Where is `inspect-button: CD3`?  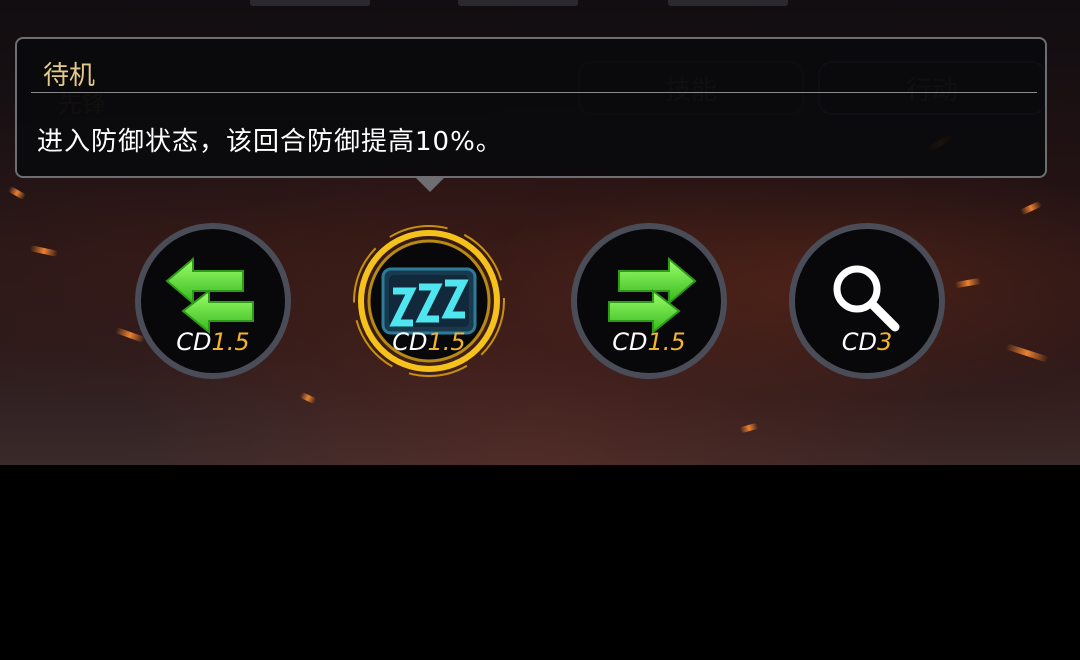 inspect-button: CD3 is located at coordinates (867, 301).